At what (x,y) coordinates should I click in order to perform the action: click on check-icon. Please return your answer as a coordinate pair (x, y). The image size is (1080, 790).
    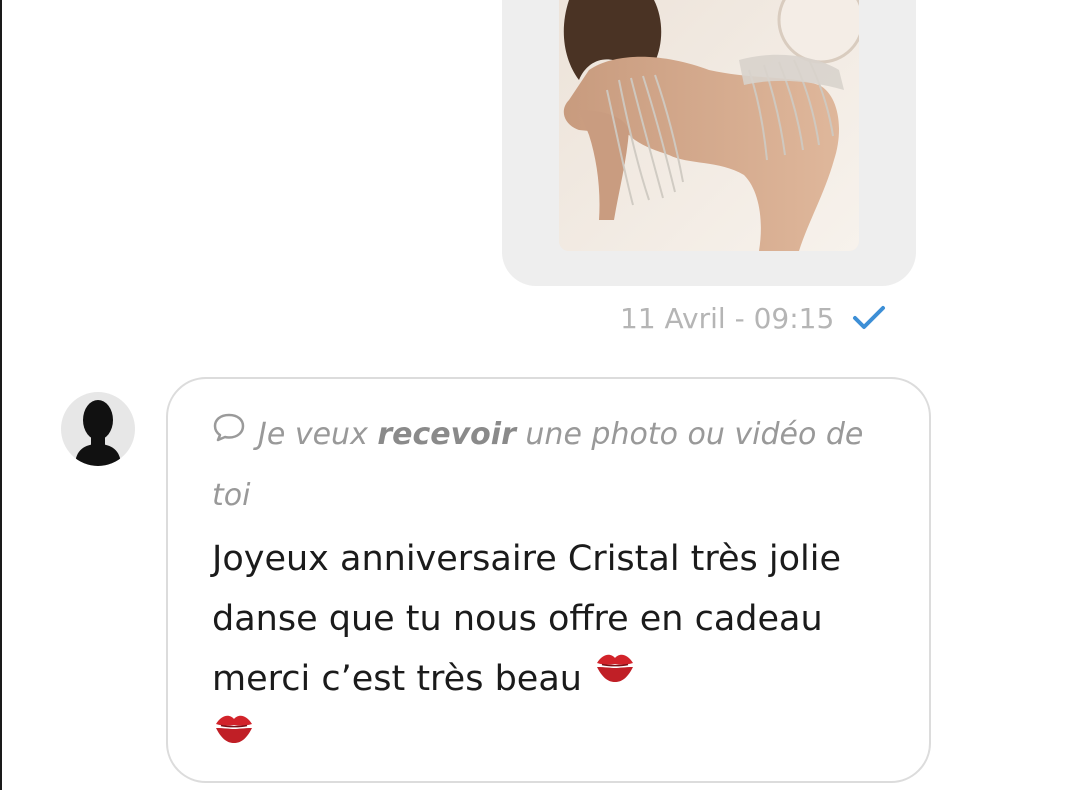
    Looking at the image, I should click on (869, 318).